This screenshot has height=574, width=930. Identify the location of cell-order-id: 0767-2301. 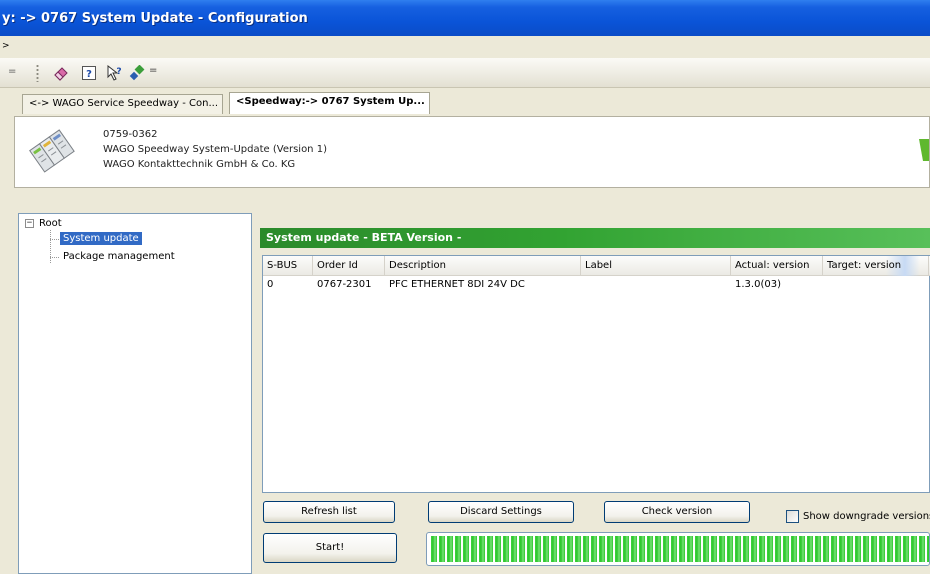
(344, 284).